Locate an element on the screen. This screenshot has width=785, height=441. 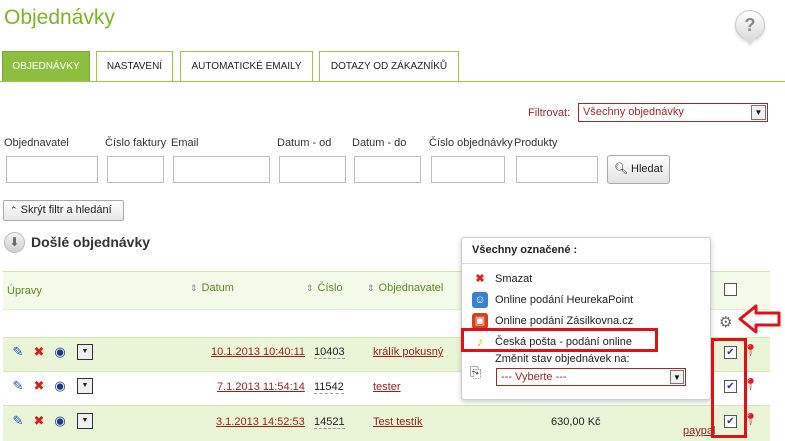
filter-select: Všechny objednávky ▼ is located at coordinates (673, 112).